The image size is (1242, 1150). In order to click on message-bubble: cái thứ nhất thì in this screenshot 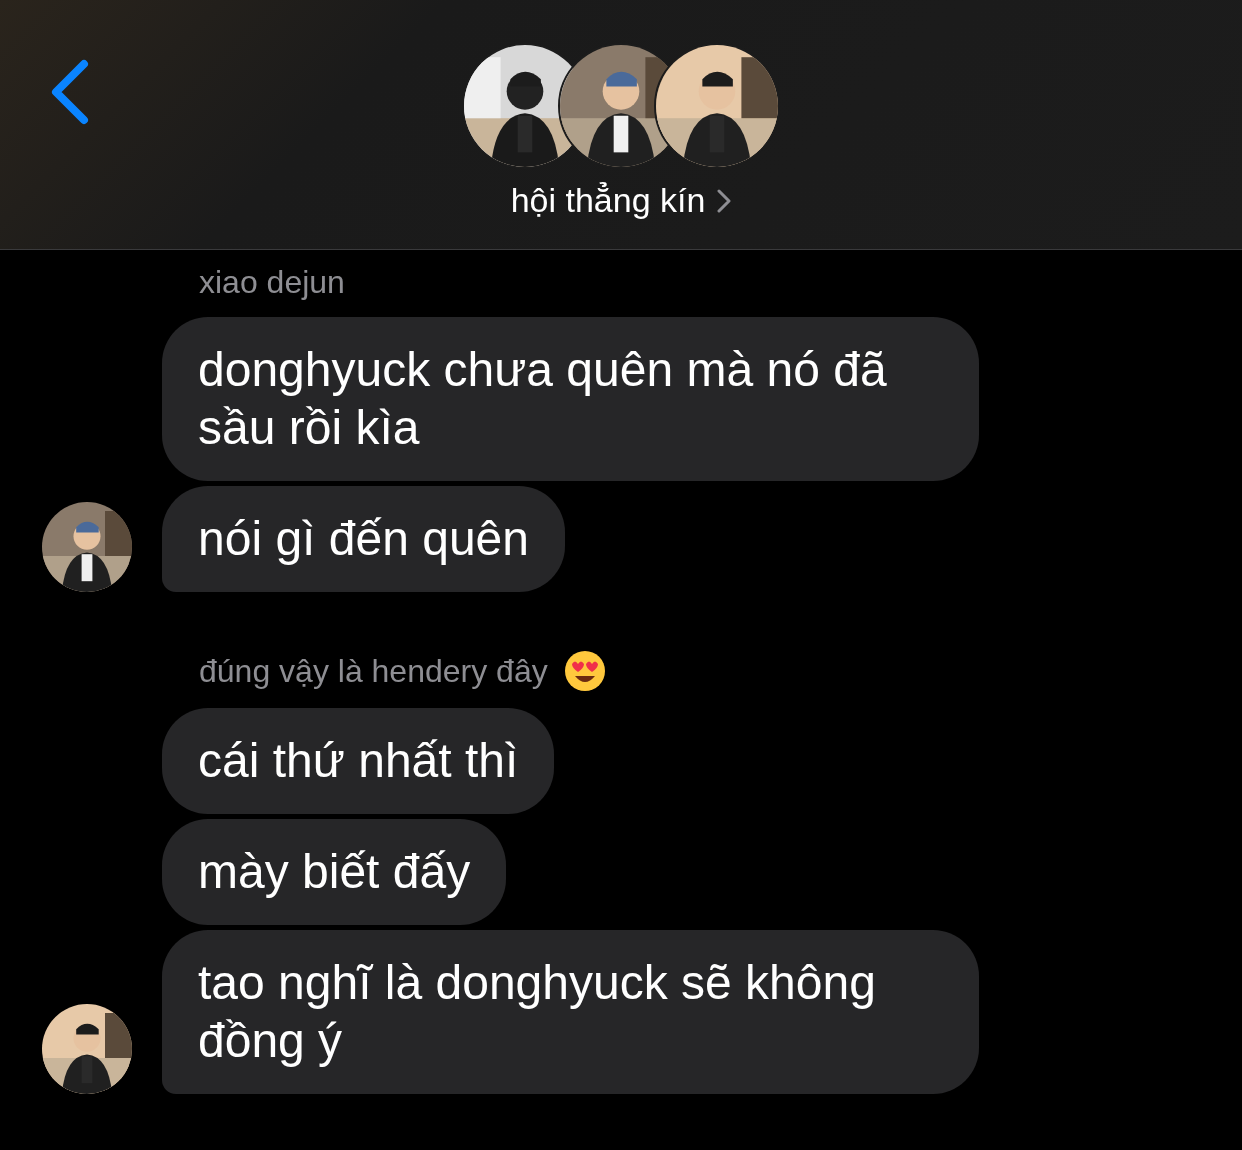, I will do `click(358, 761)`.